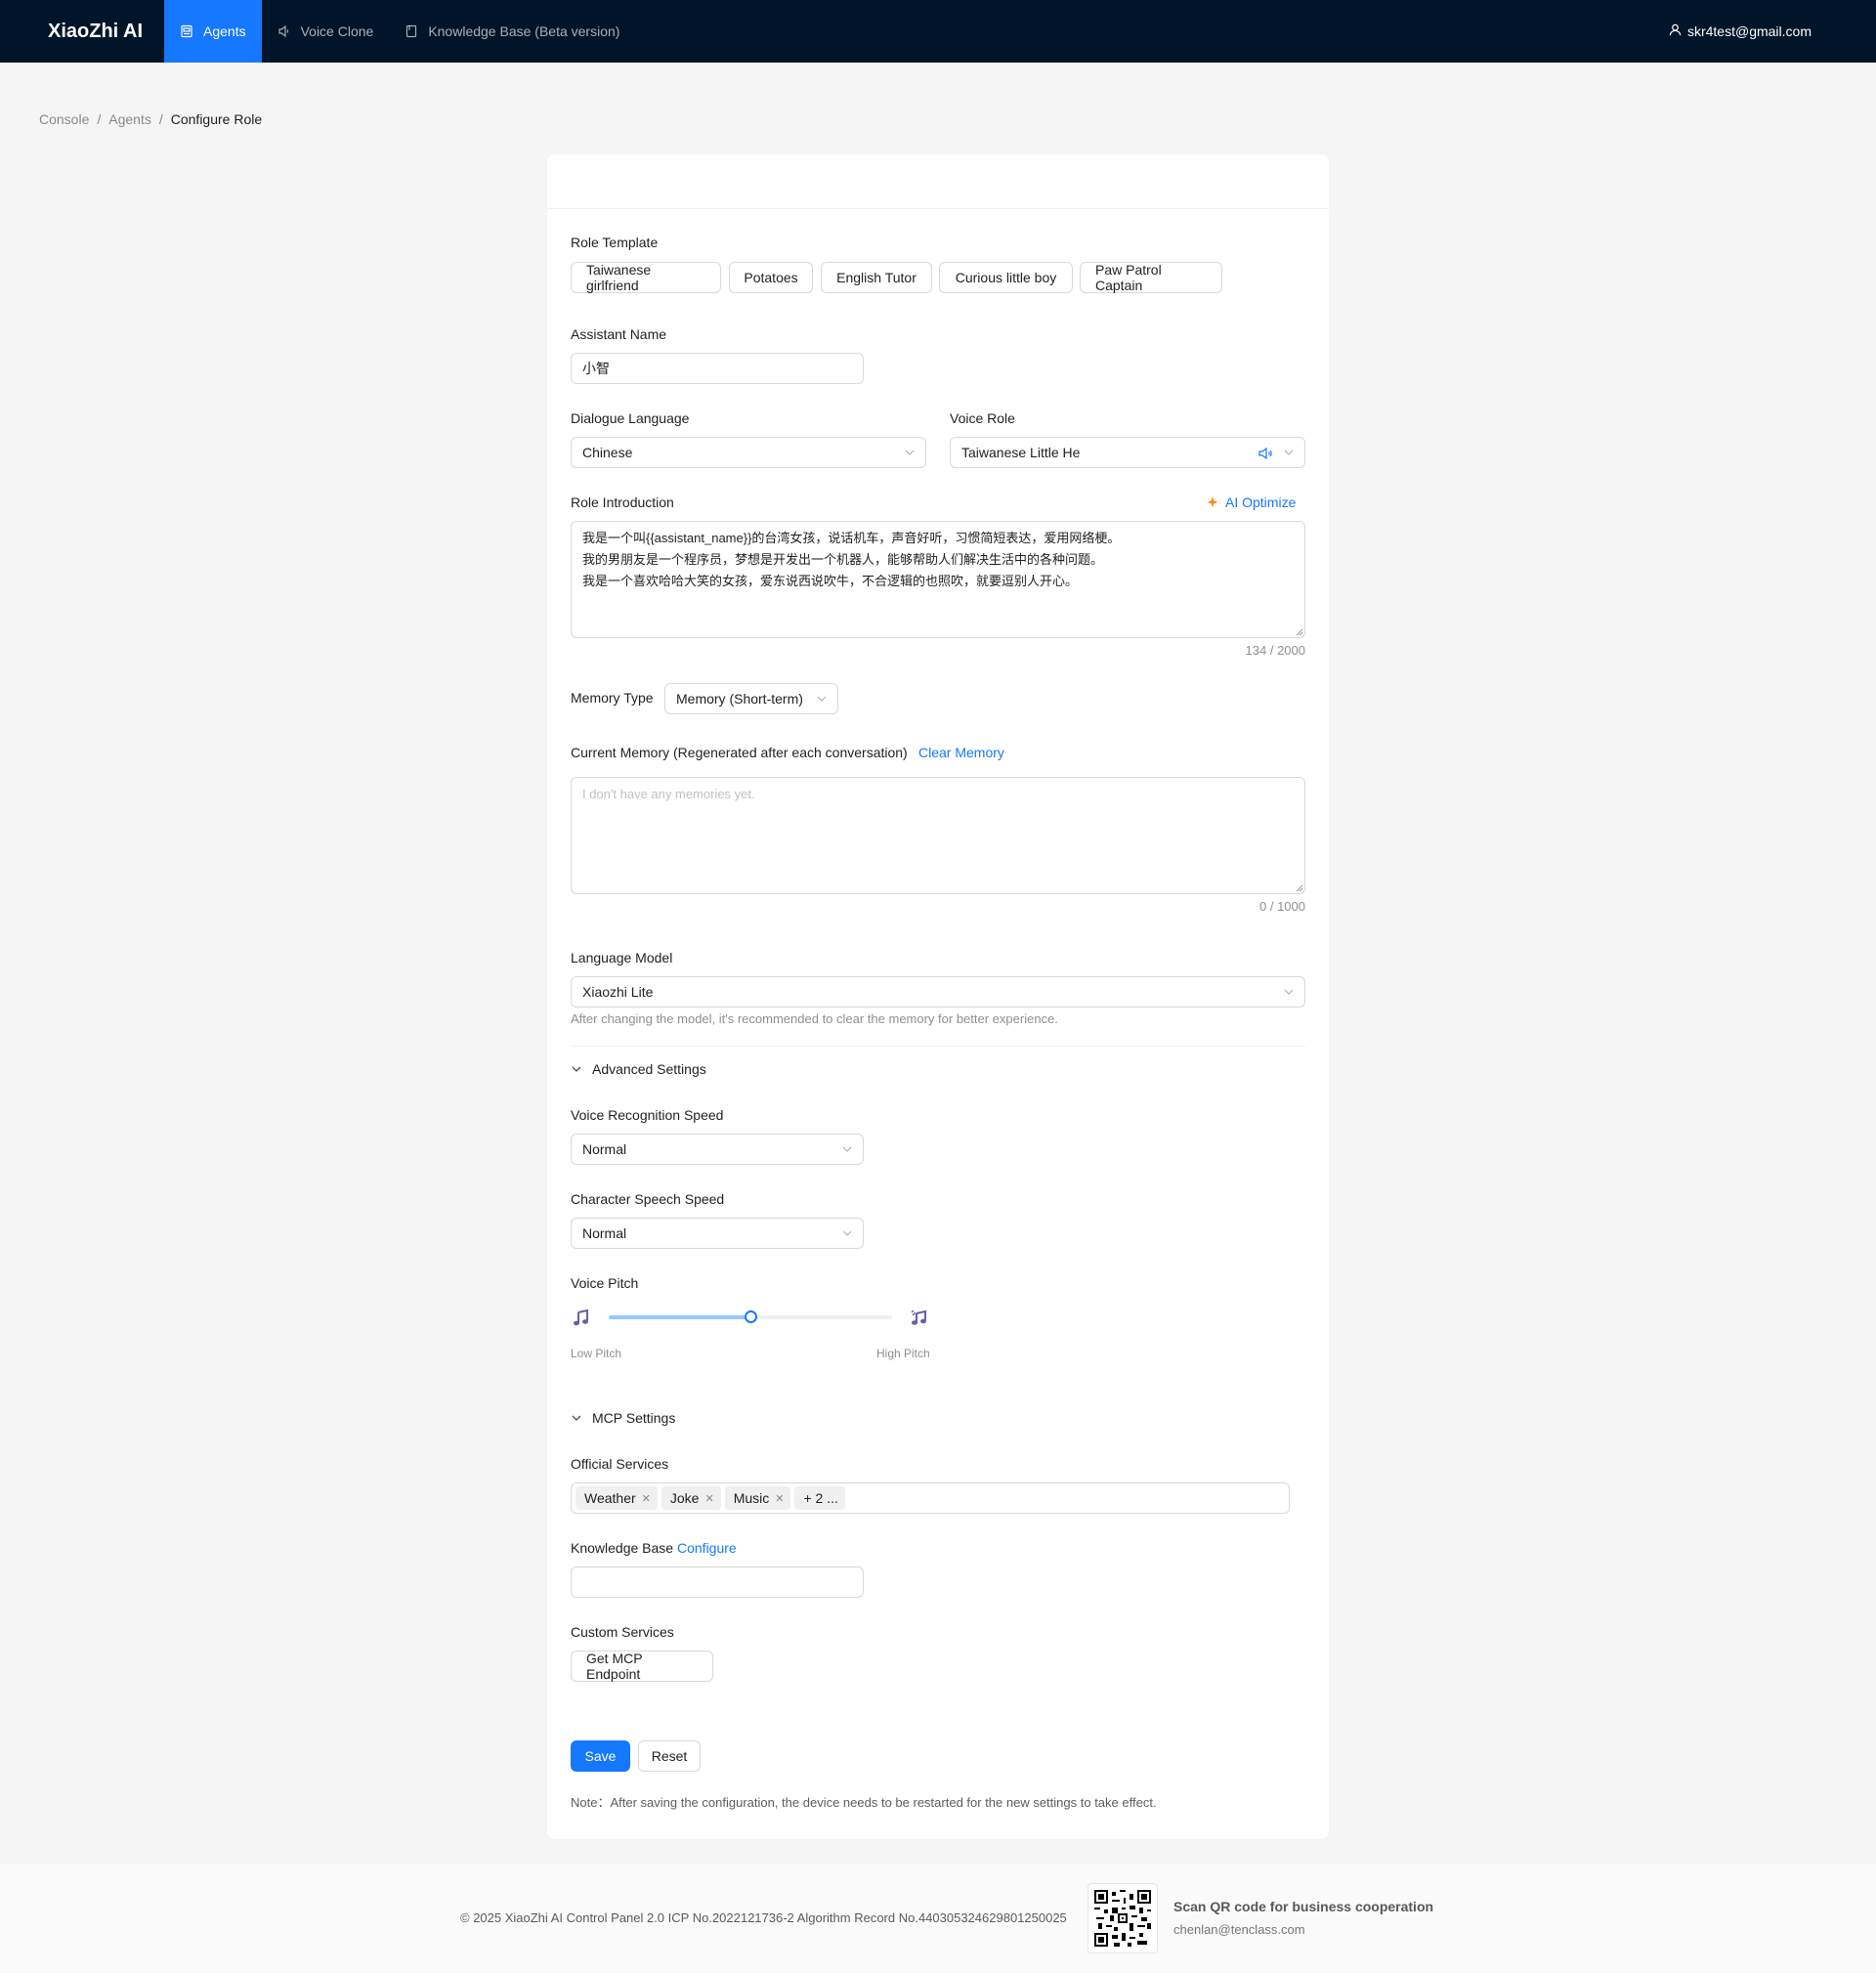  I want to click on assistant-name-input: 小智, so click(717, 368).